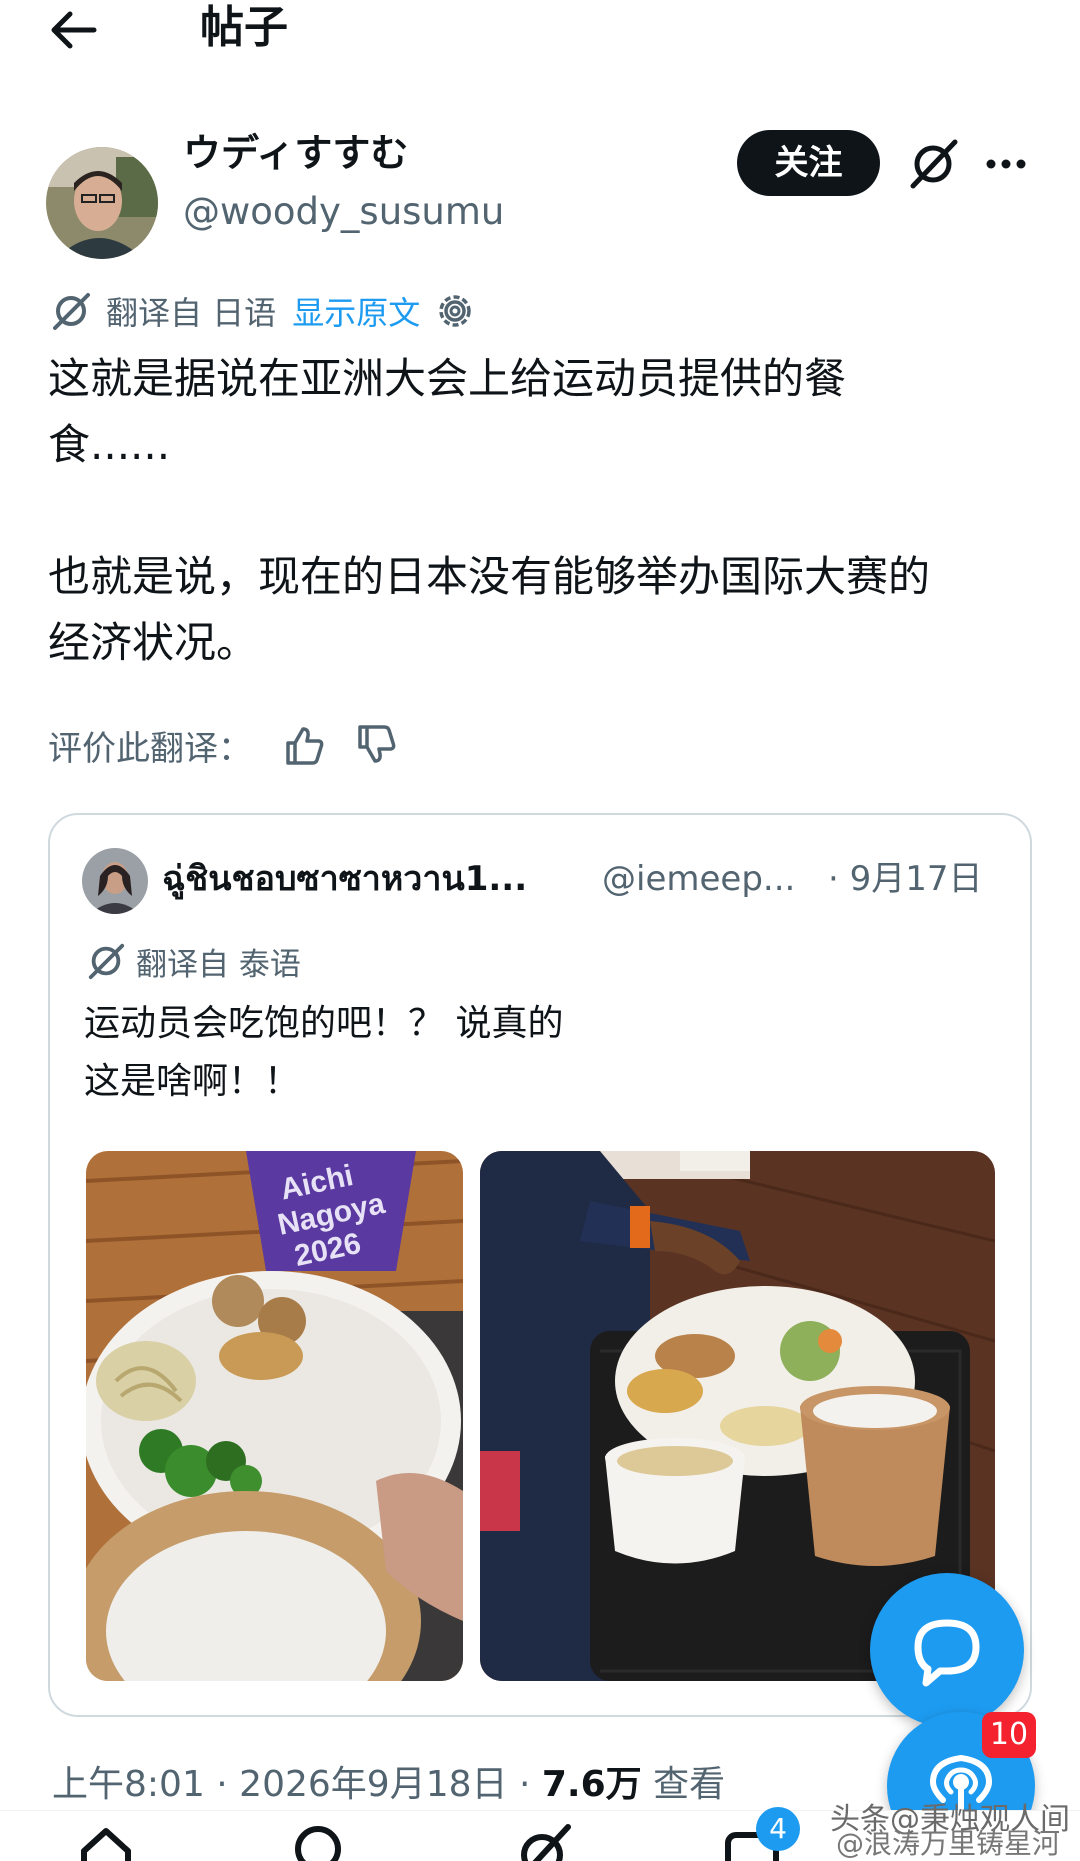 The width and height of the screenshot is (1080, 1861). I want to click on reply-icon, so click(947, 1653).